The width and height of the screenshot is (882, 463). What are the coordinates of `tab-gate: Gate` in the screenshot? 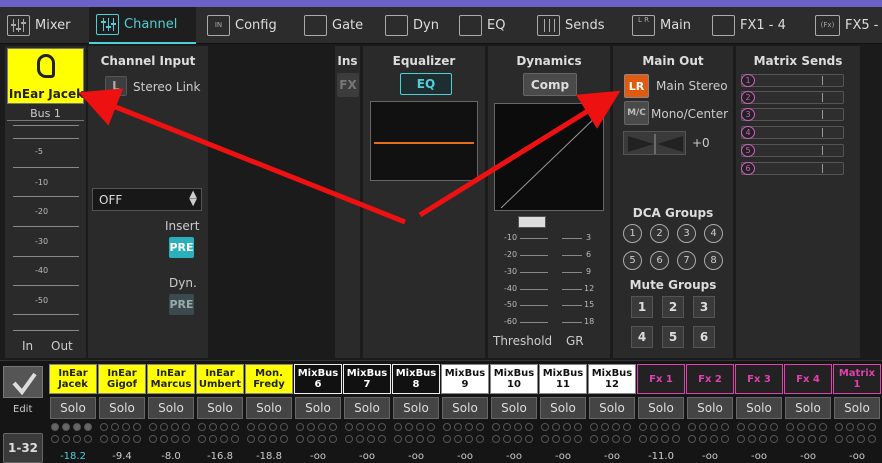 It's located at (333, 25).